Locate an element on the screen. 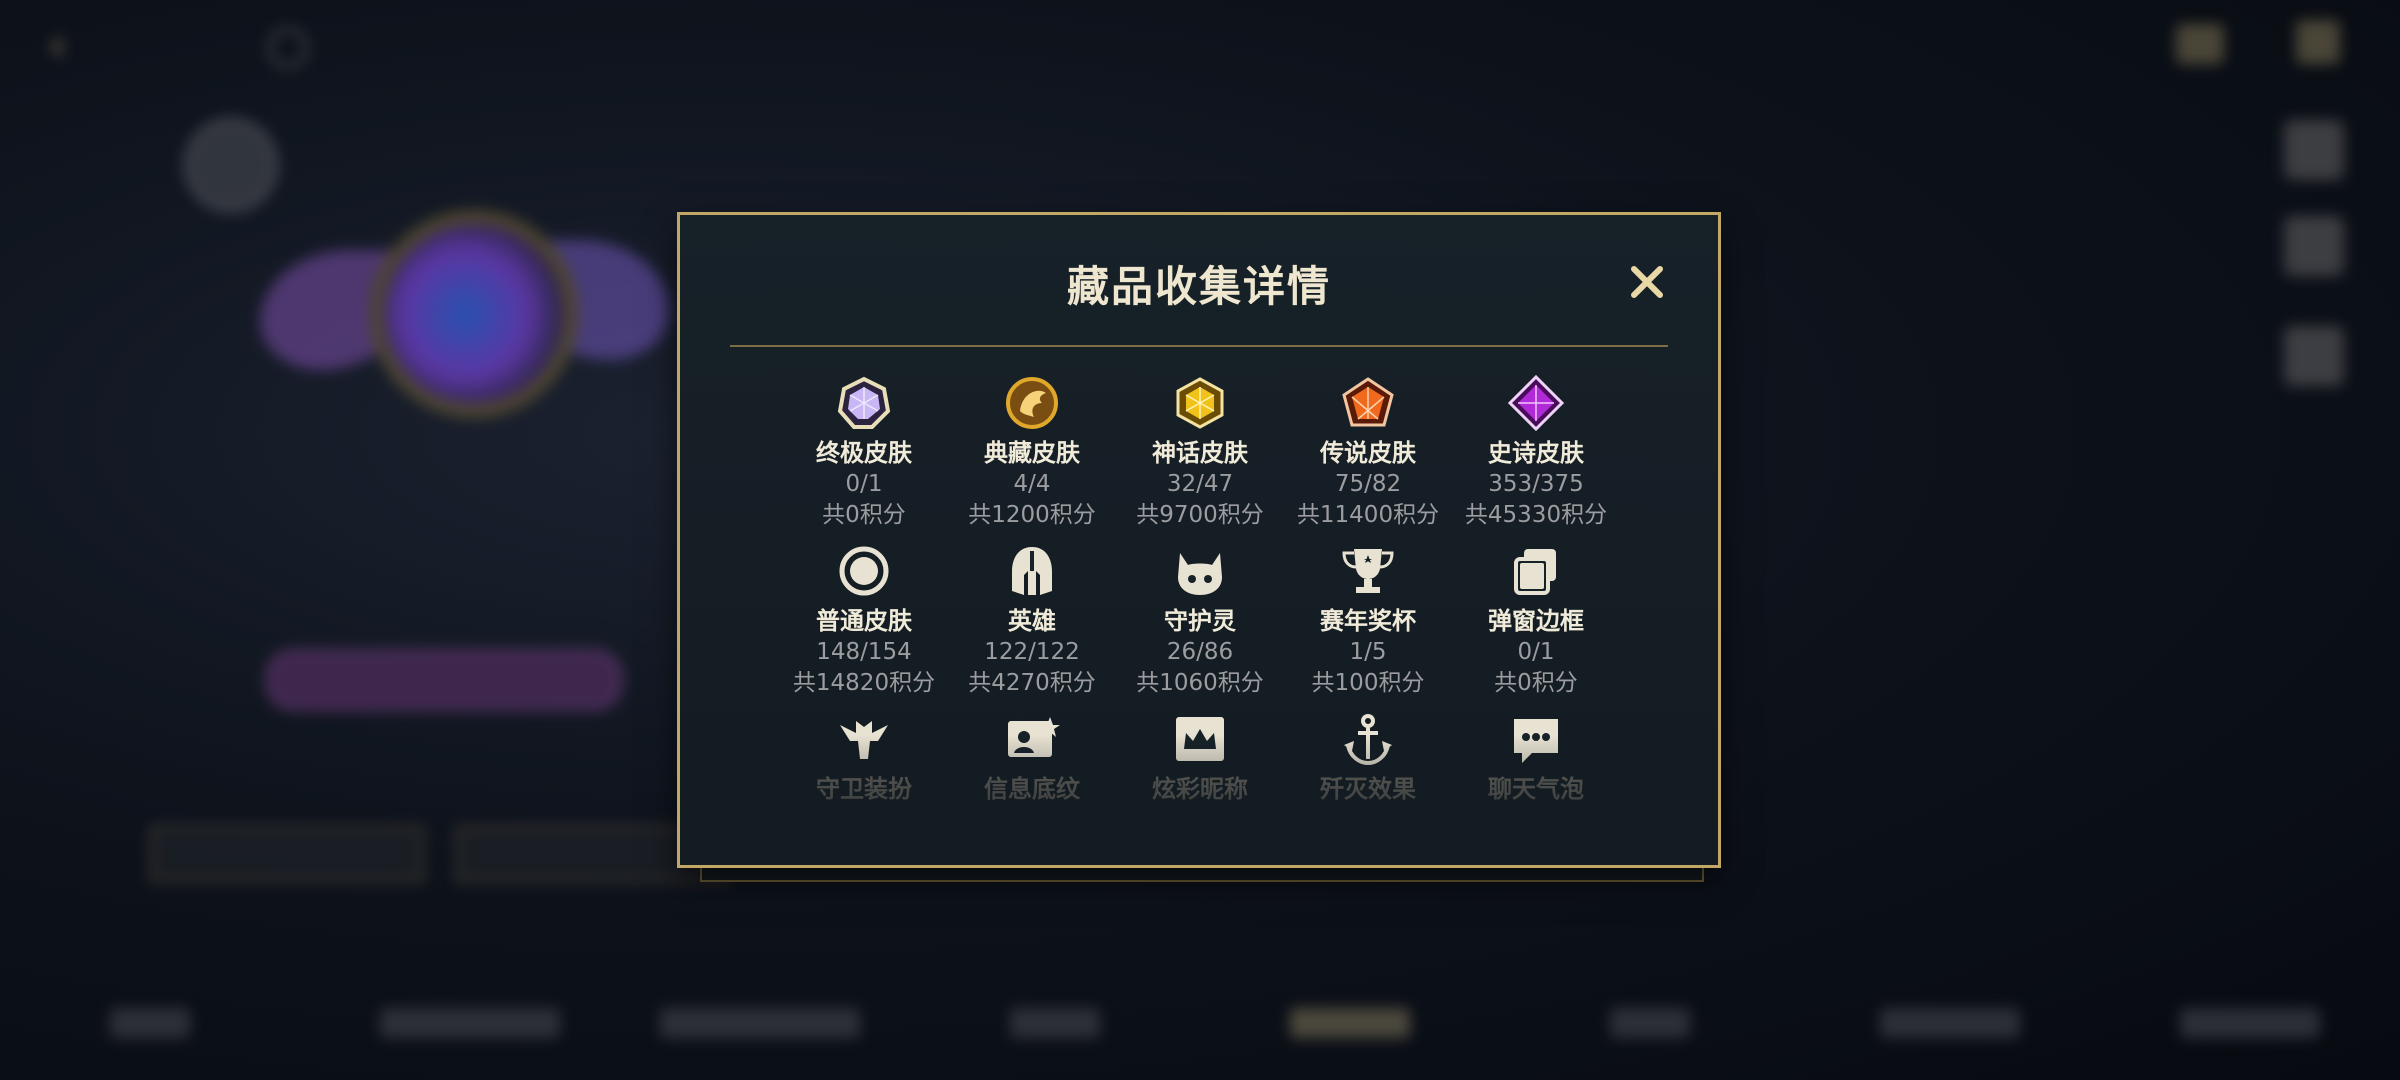 This screenshot has height=1080, width=2400. collection-skin-dragon-icon is located at coordinates (1032, 403).